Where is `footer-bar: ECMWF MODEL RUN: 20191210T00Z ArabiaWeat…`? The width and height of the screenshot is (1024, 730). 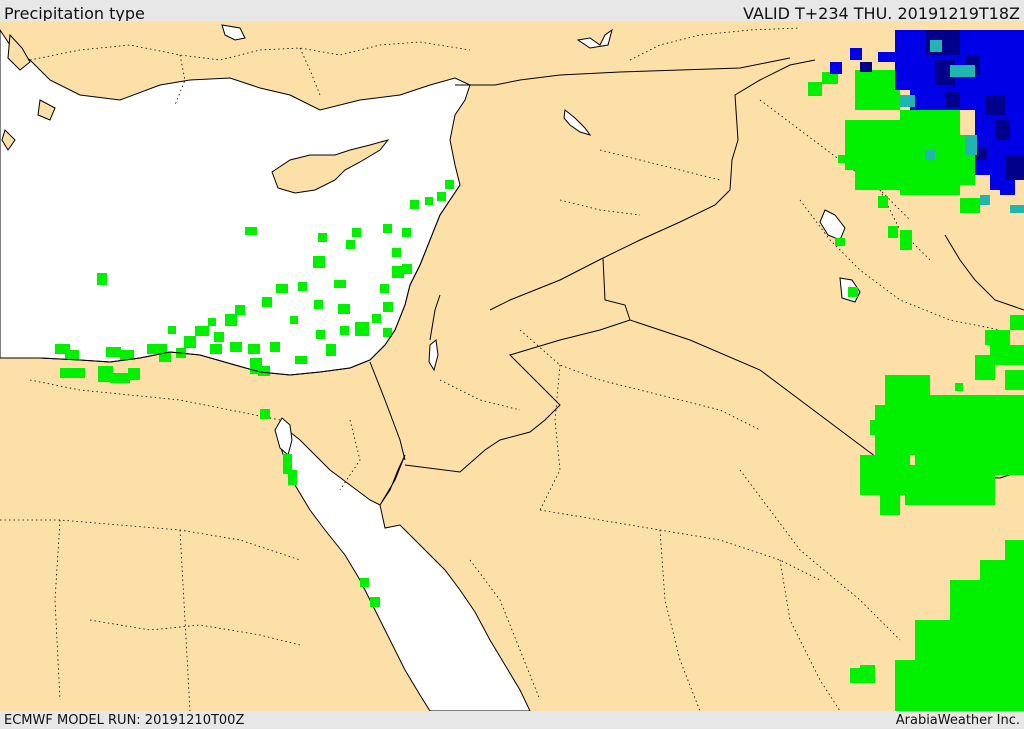
footer-bar: ECMWF MODEL RUN: 20191210T00Z ArabiaWeat… is located at coordinates (512, 720).